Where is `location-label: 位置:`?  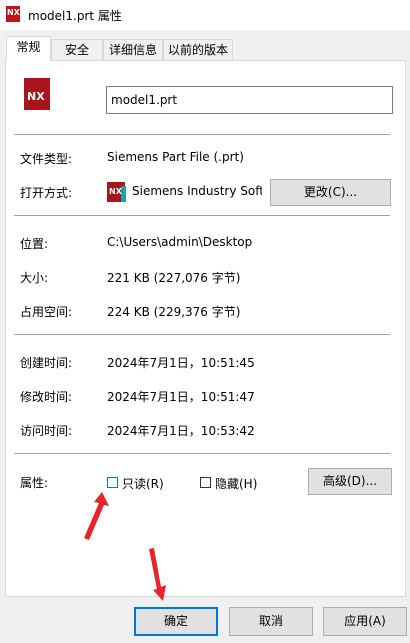
location-label: 位置: is located at coordinates (34, 244).